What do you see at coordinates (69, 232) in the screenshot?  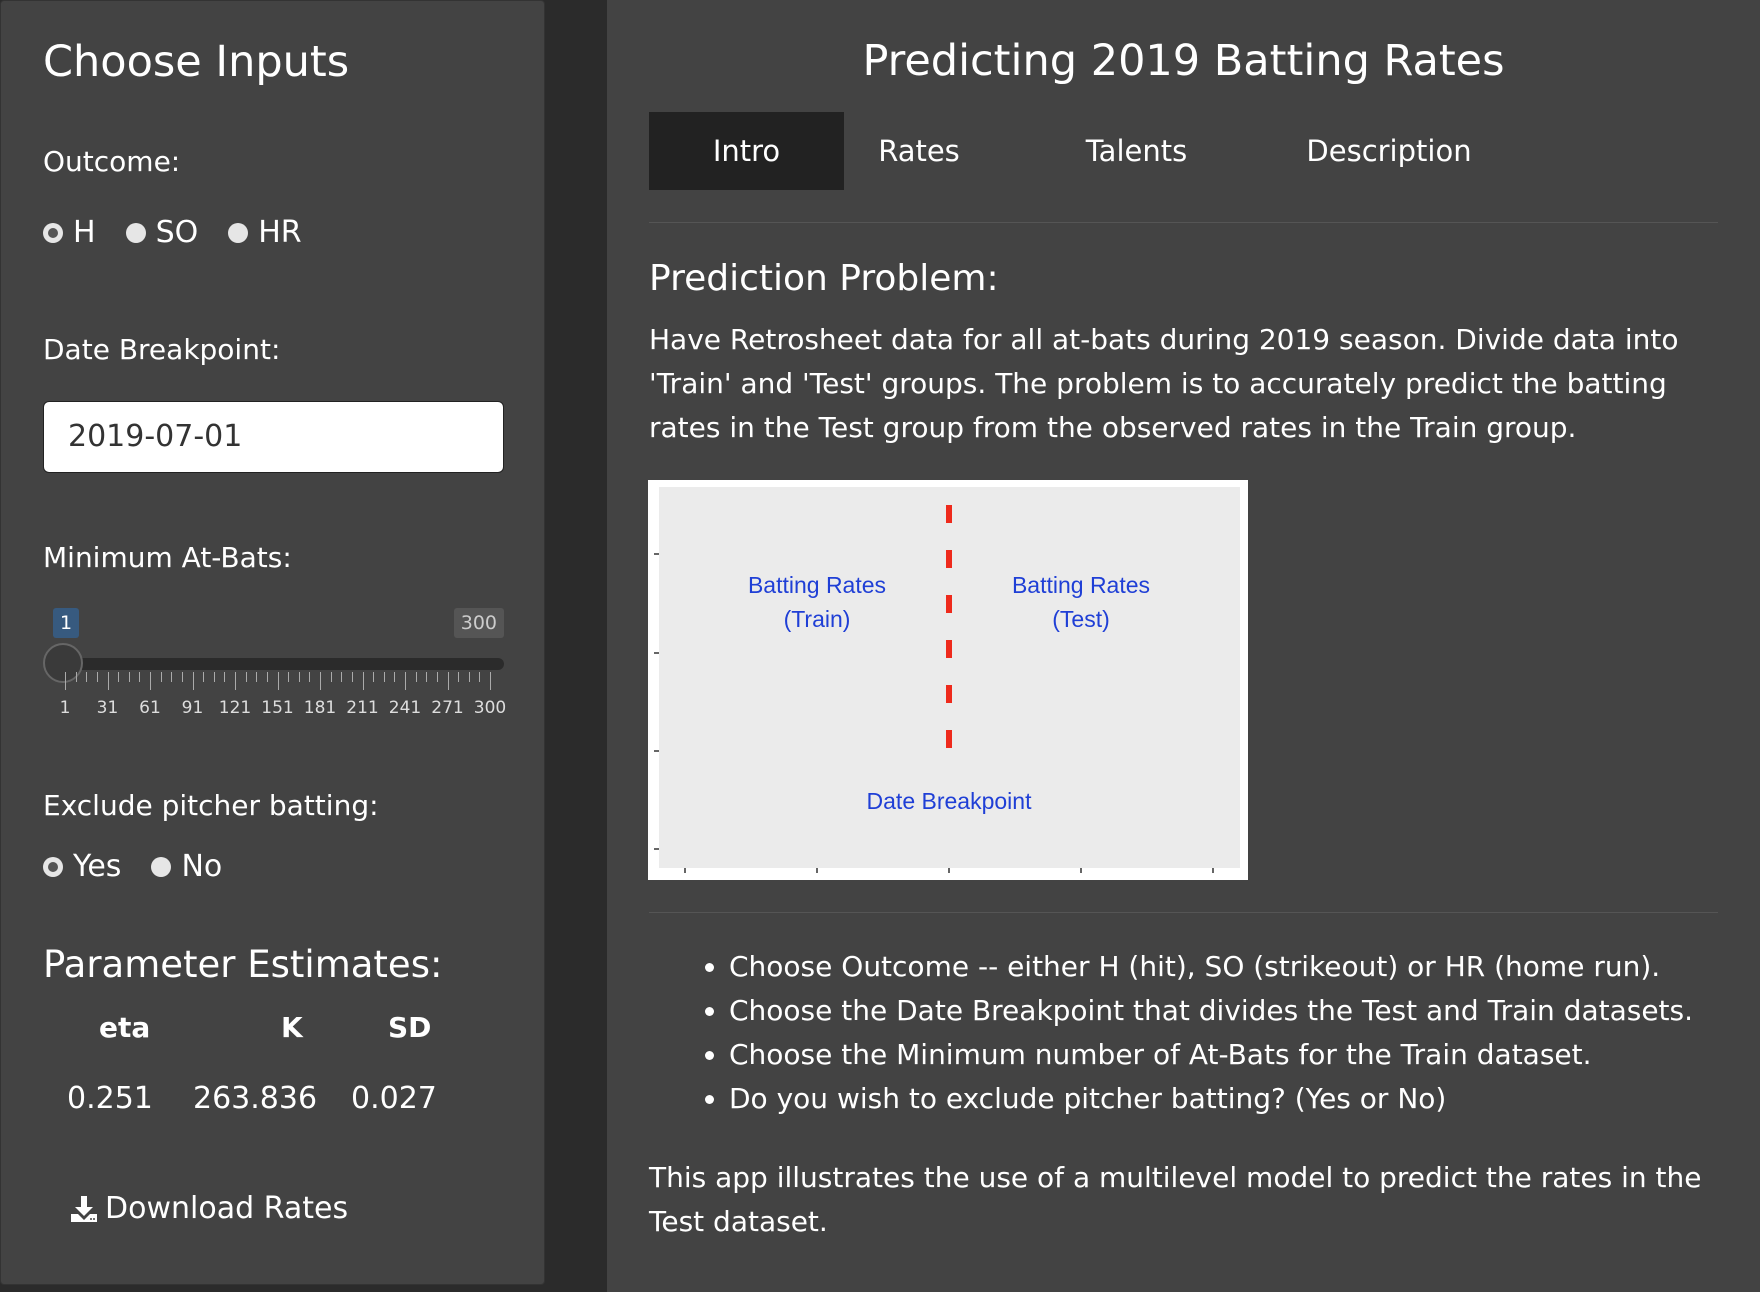 I see `outcome-option-h: H` at bounding box center [69, 232].